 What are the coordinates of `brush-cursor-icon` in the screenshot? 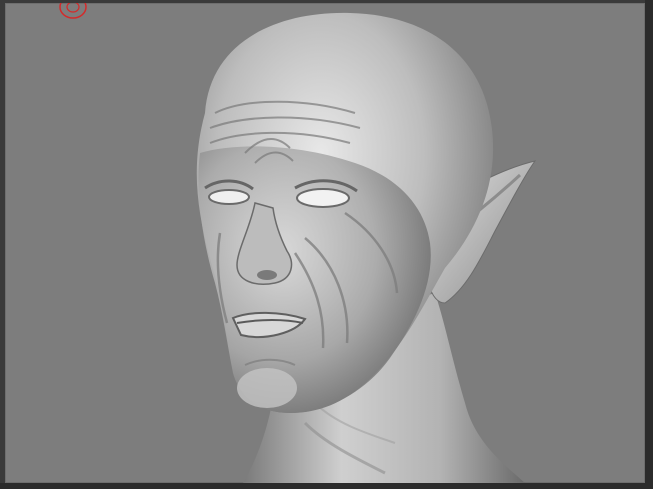 It's located at (73, 11).